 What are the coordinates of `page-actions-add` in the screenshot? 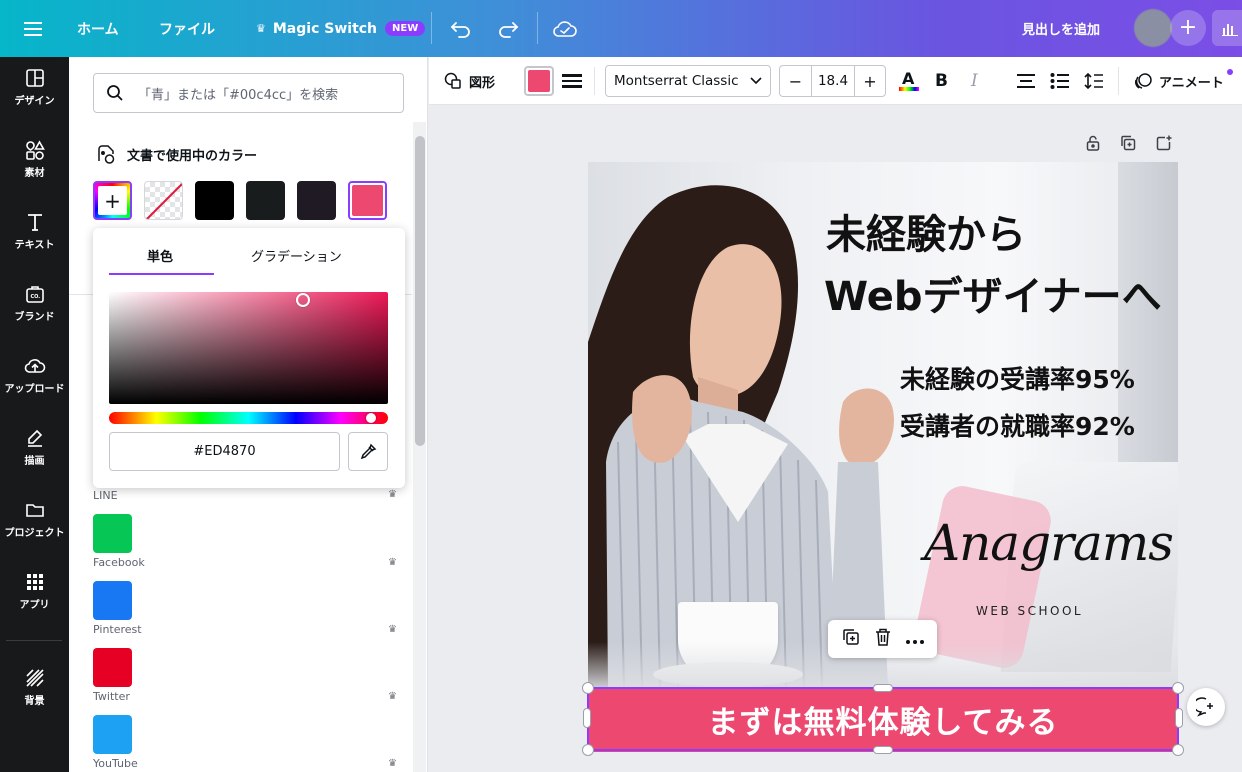 It's located at (1164, 143).